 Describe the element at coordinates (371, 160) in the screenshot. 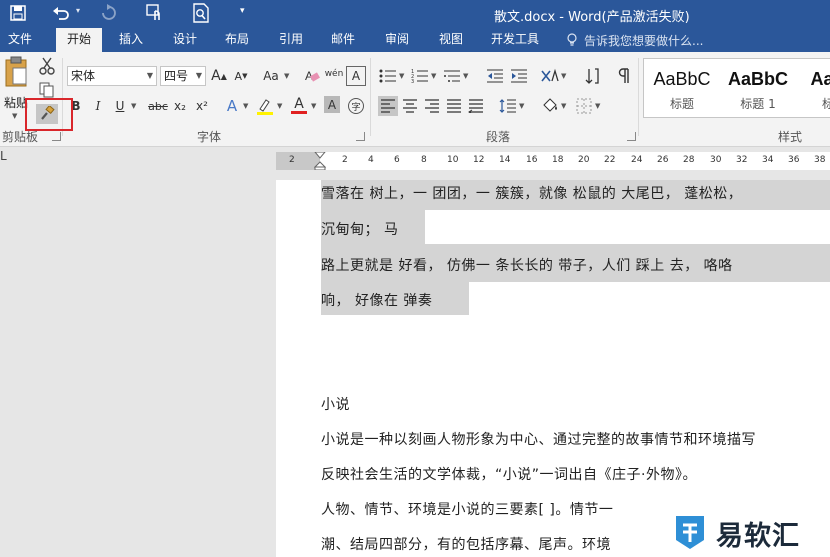

I see `ruler-tick-label: 4` at that location.